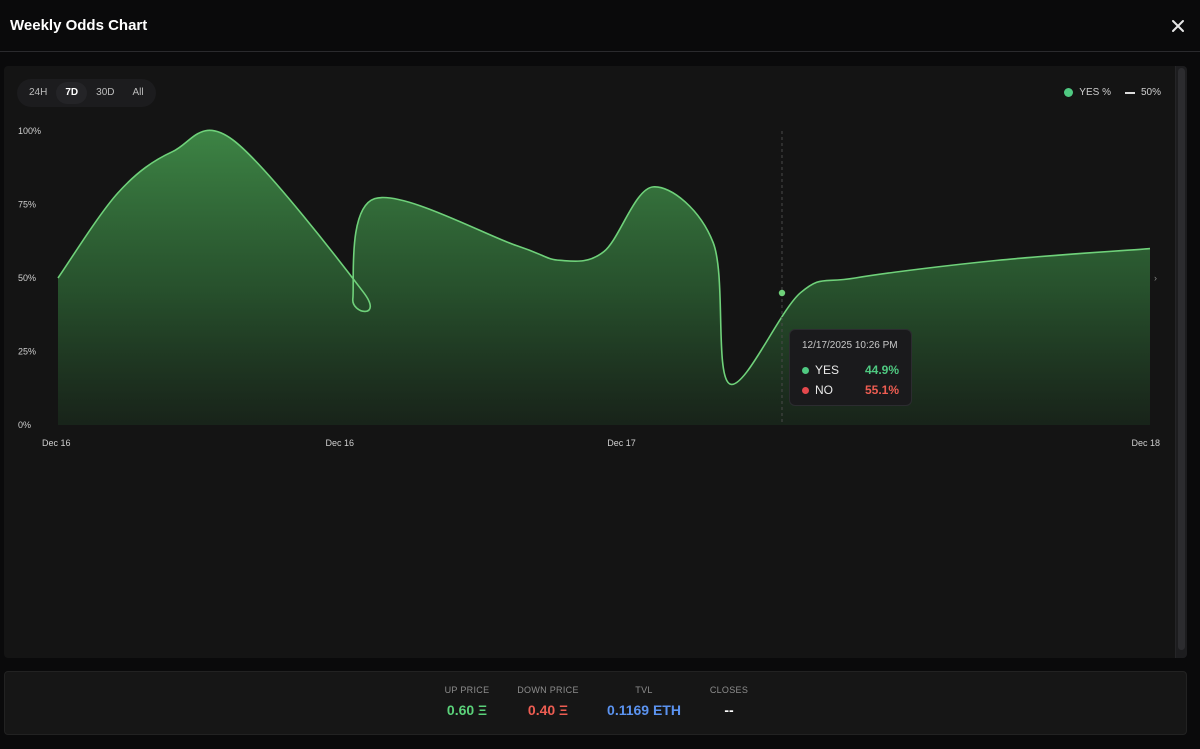  I want to click on stat-value: --, so click(729, 710).